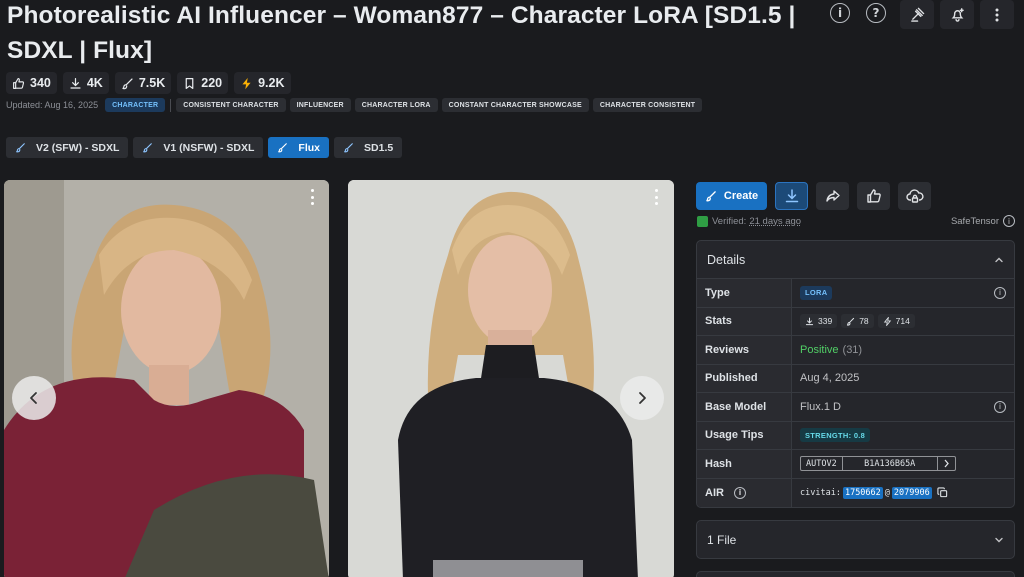 This screenshot has width=1024, height=577. I want to click on row-label: Type, so click(744, 293).